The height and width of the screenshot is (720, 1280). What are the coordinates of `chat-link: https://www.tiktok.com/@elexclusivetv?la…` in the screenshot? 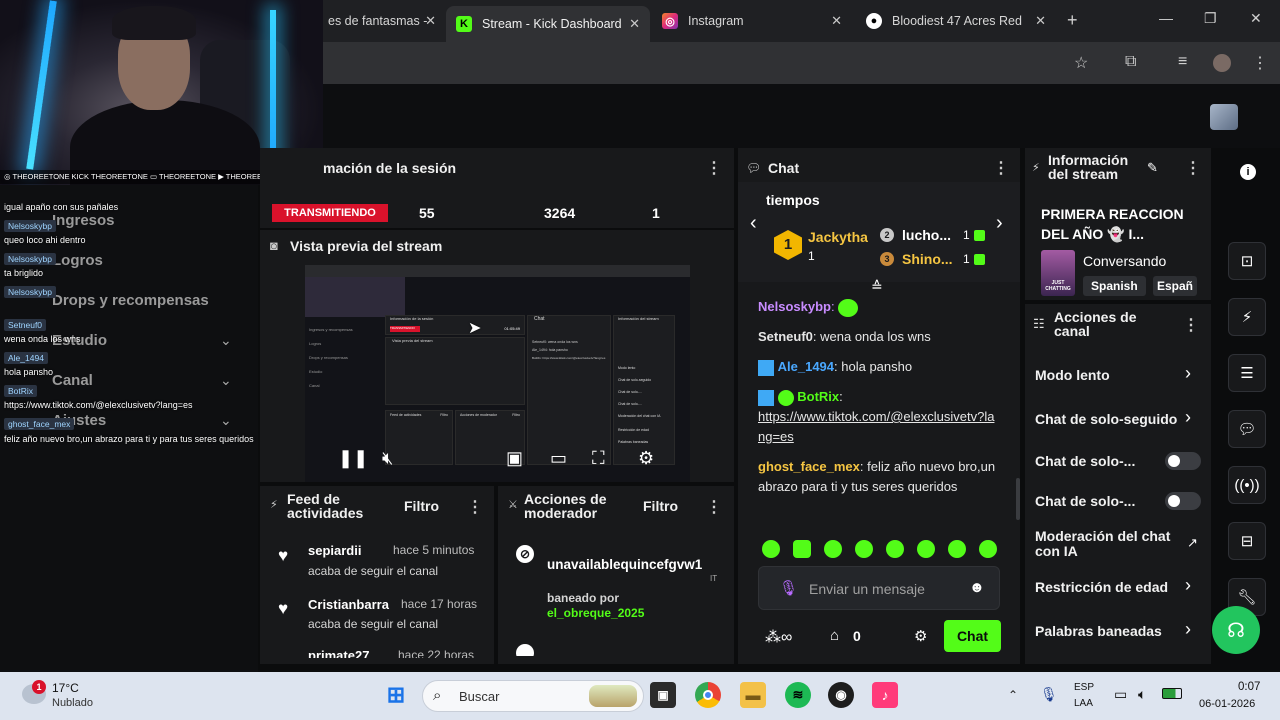 It's located at (876, 426).